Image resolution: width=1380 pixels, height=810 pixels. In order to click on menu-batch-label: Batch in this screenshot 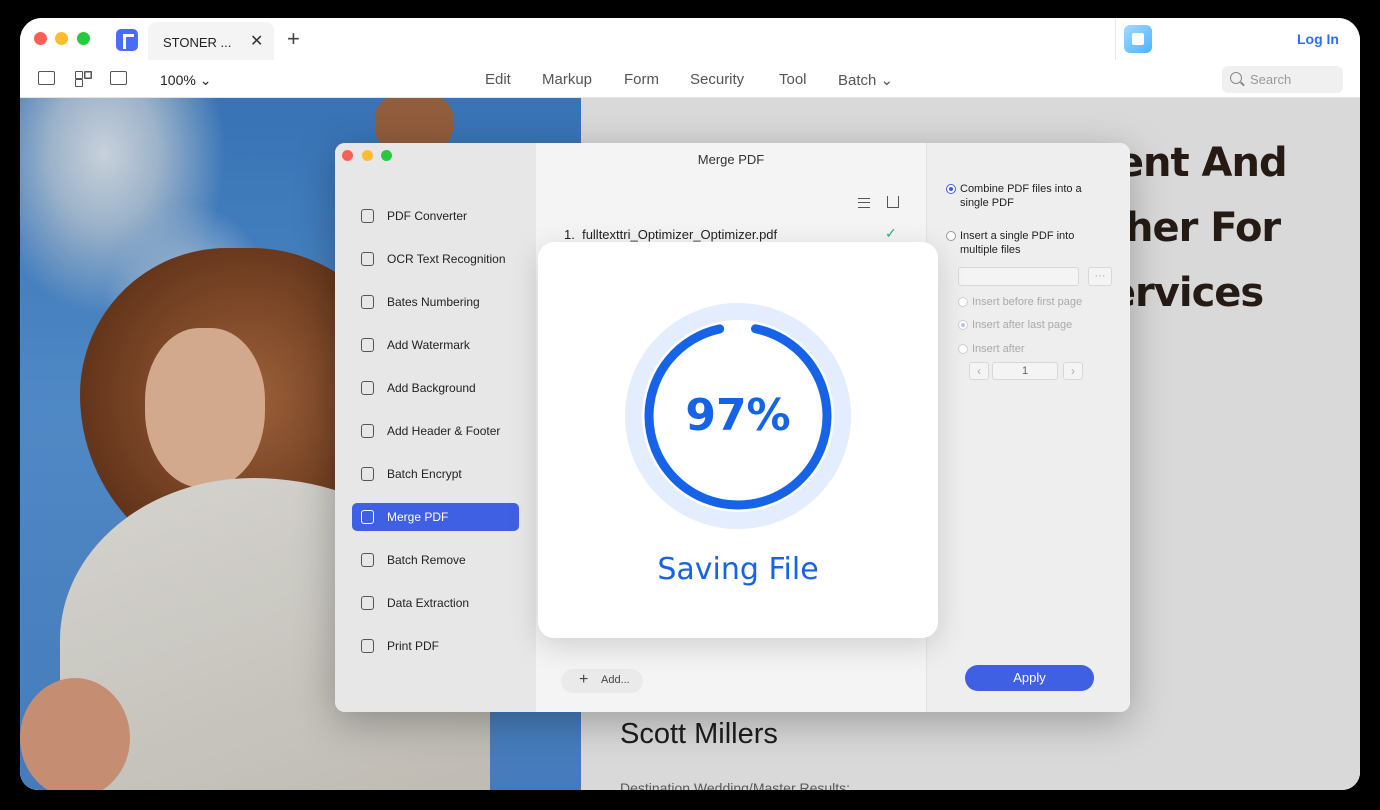, I will do `click(857, 80)`.